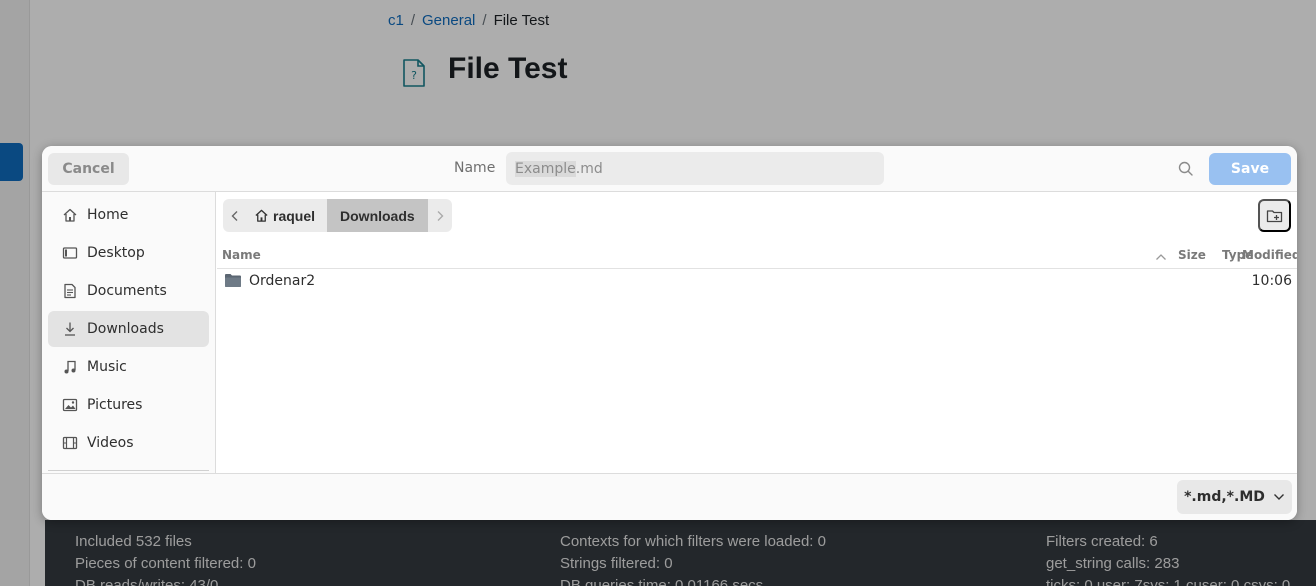  I want to click on new-folder-icon, so click(1274, 215).